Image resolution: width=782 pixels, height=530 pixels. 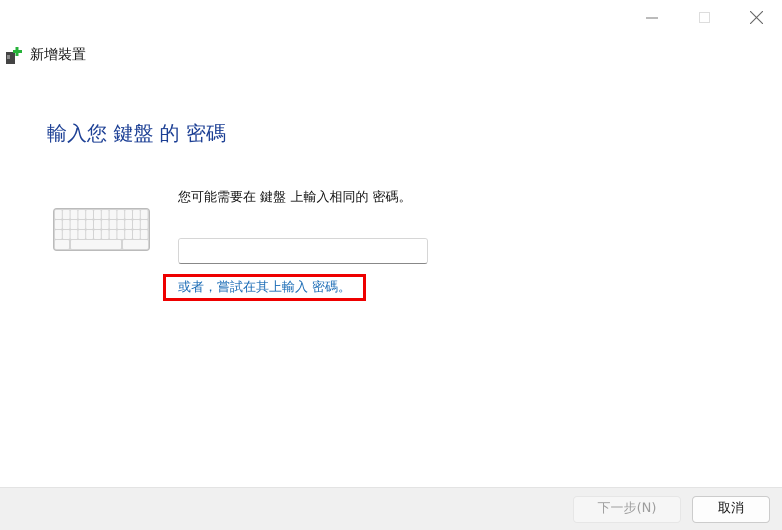 I want to click on pin-input-field, so click(x=303, y=251).